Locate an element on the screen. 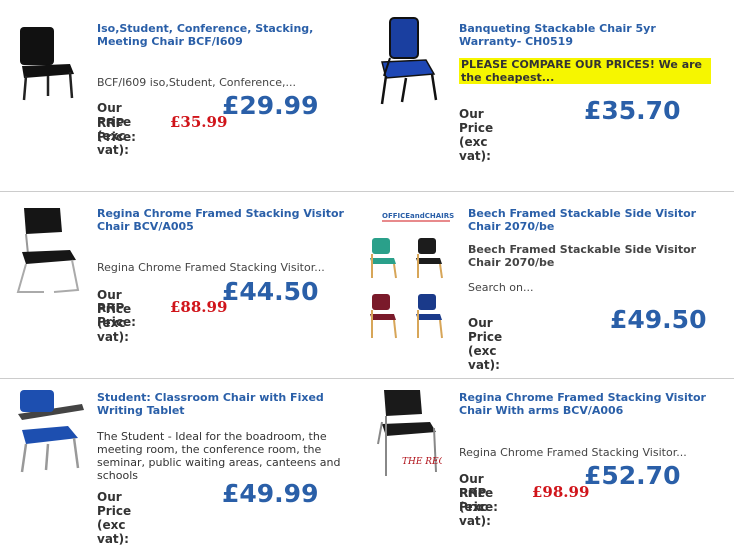 The image size is (734, 549). price-label-5: Our Price (exc vat): is located at coordinates (114, 518).